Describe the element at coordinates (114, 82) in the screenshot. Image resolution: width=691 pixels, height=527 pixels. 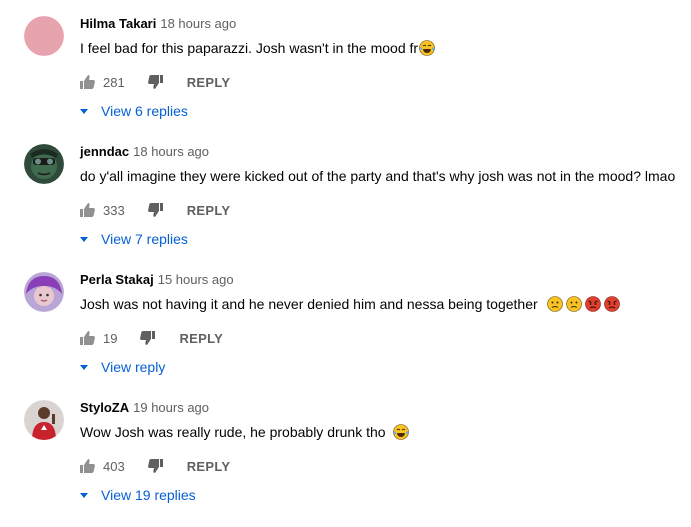
I see `like-count: 281` at that location.